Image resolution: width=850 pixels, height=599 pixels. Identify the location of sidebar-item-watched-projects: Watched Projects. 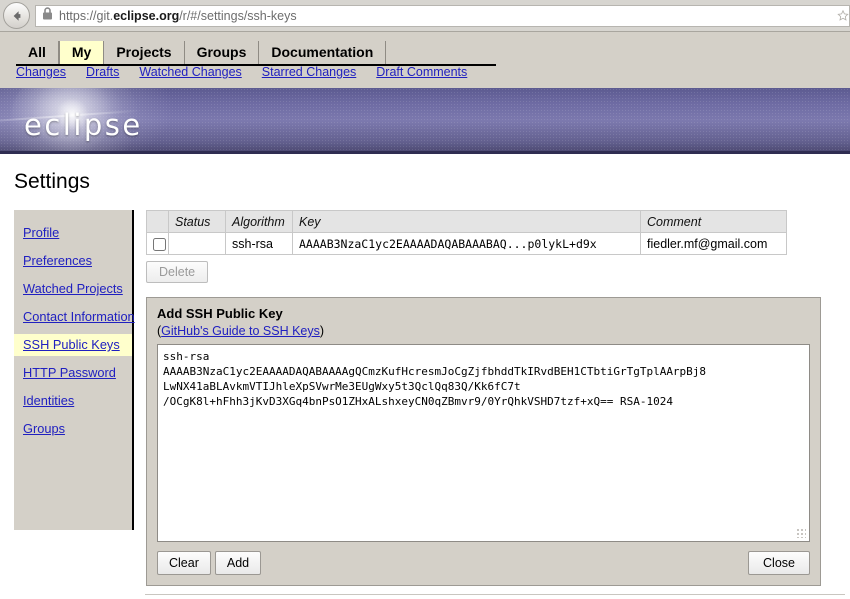
(73, 289).